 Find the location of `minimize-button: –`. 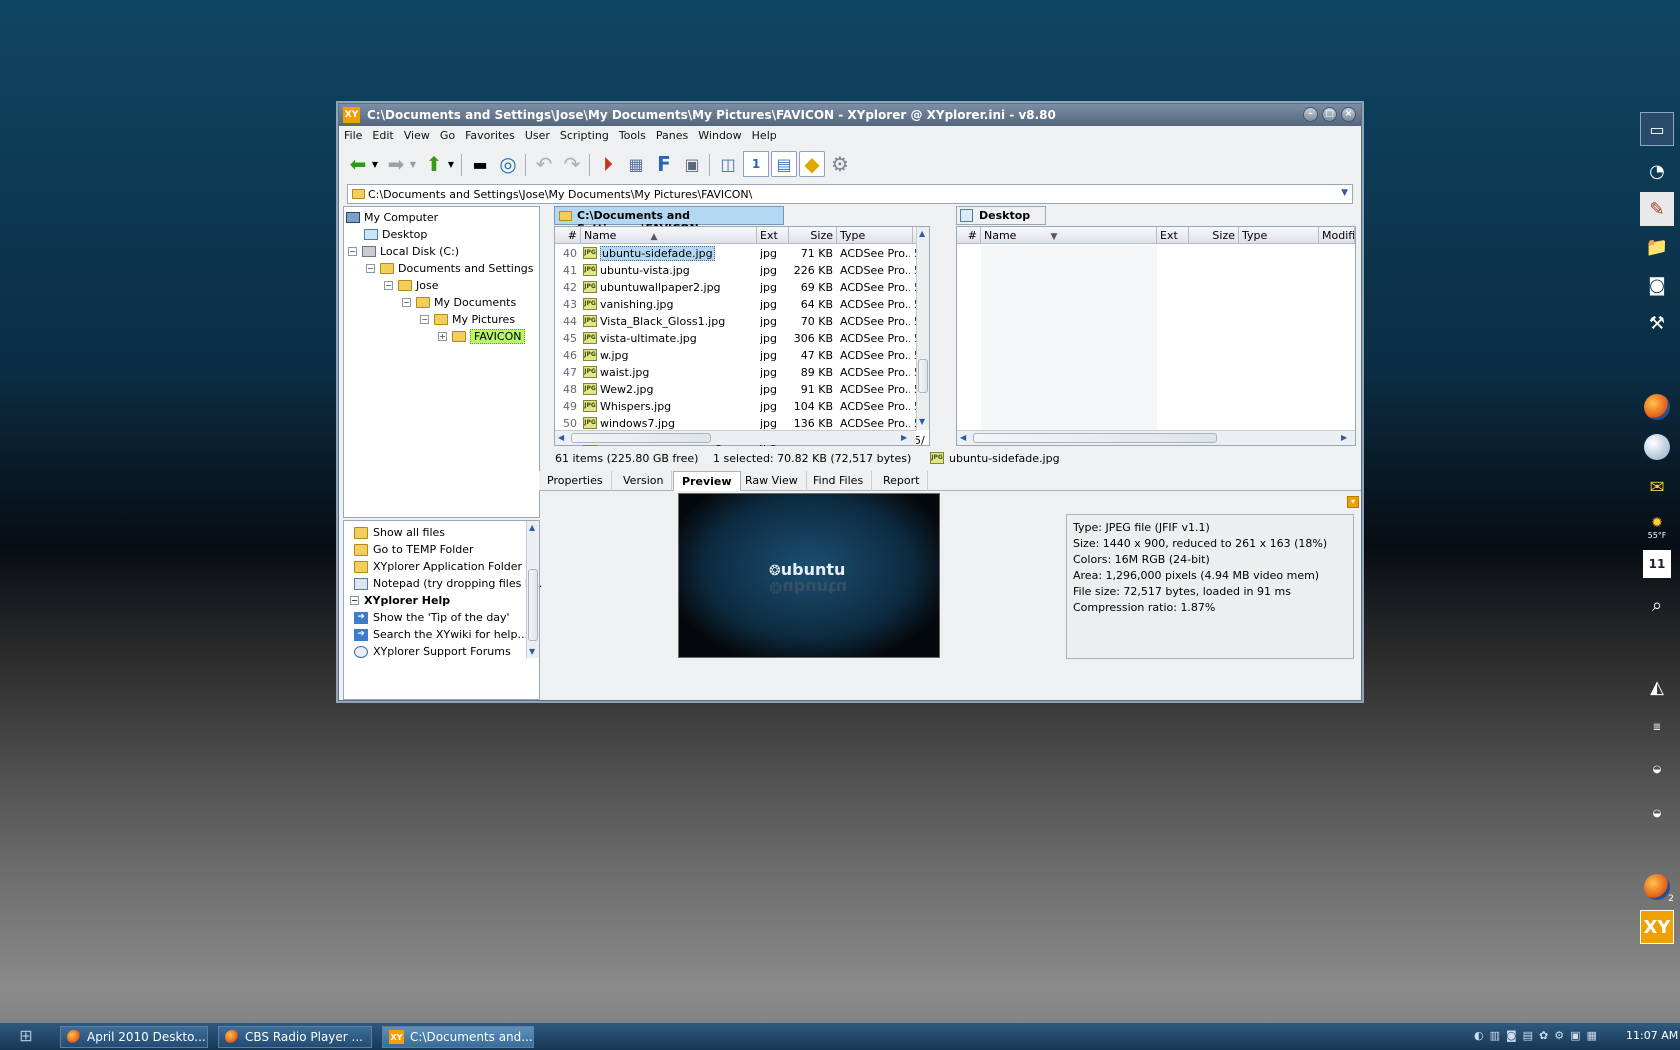

minimize-button: – is located at coordinates (1310, 114).